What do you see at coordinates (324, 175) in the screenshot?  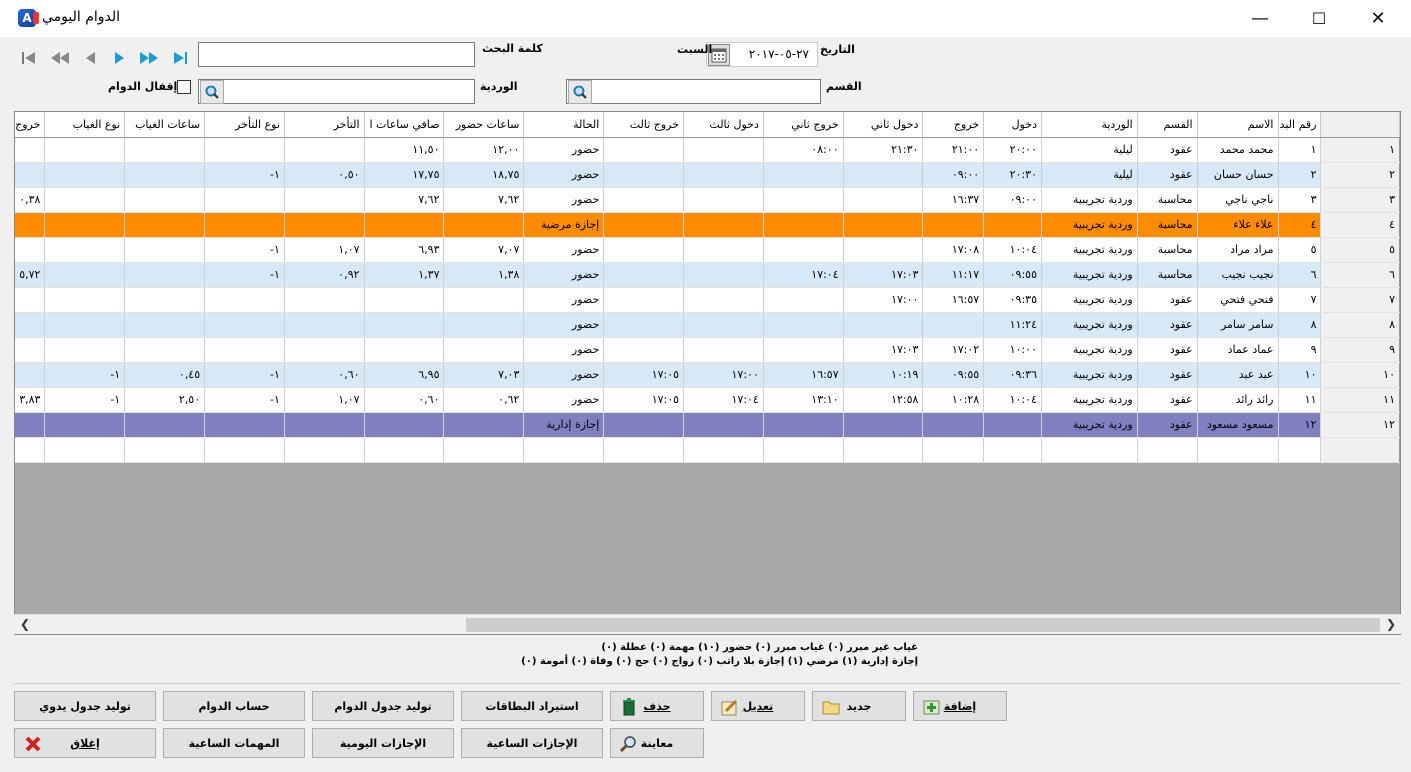 I see `table-cell: ٠,٥٠` at bounding box center [324, 175].